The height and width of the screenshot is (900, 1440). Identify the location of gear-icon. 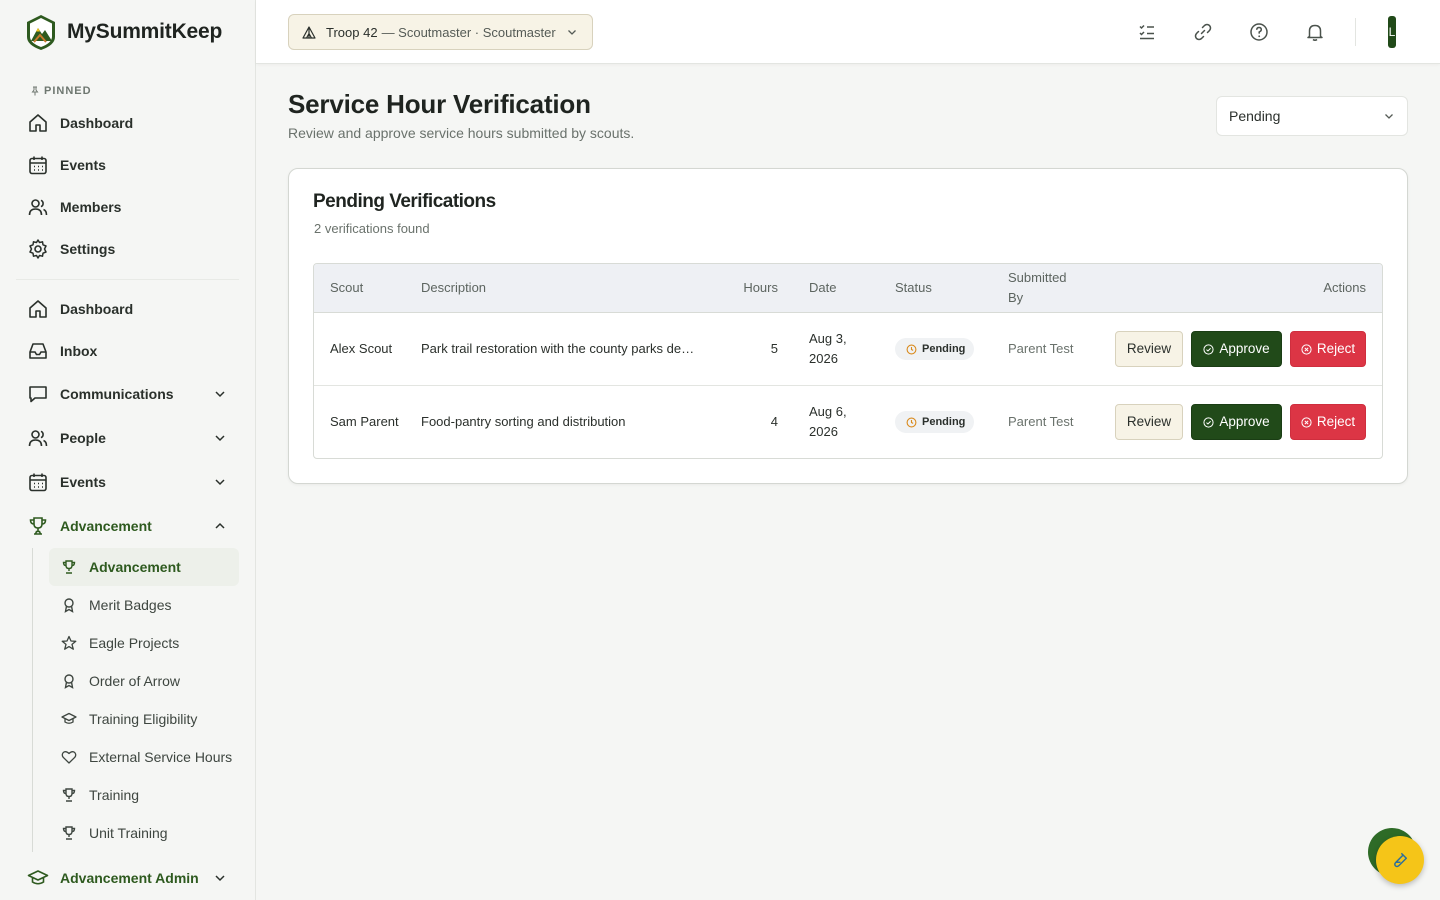
(38, 249).